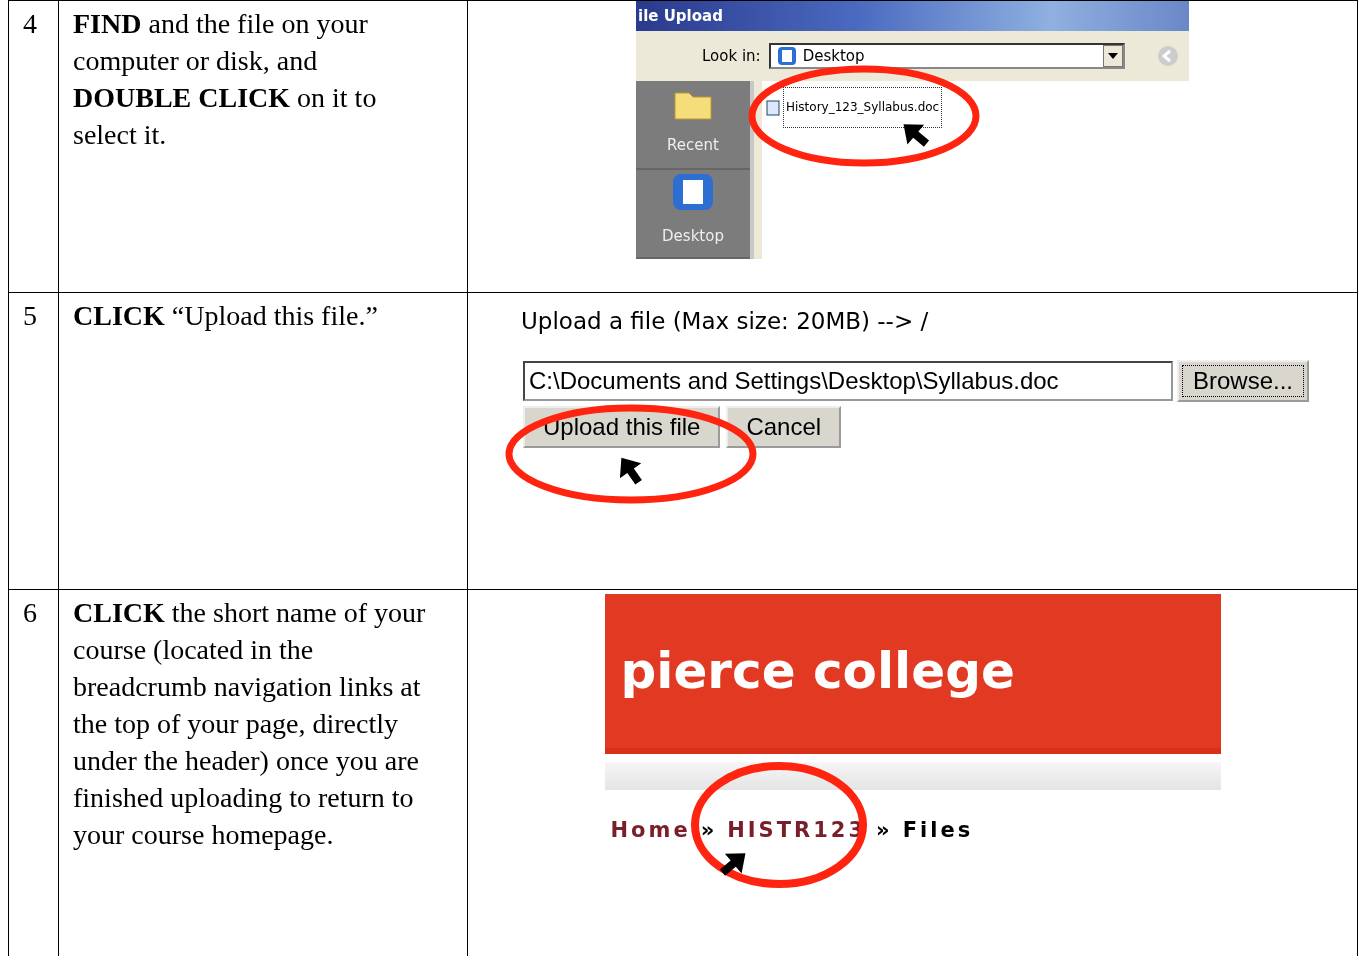 This screenshot has width=1359, height=965. I want to click on step-instruction: FIND and the file on your computer or disk, and DOUBLE CLICK on it to select it., so click(225, 79).